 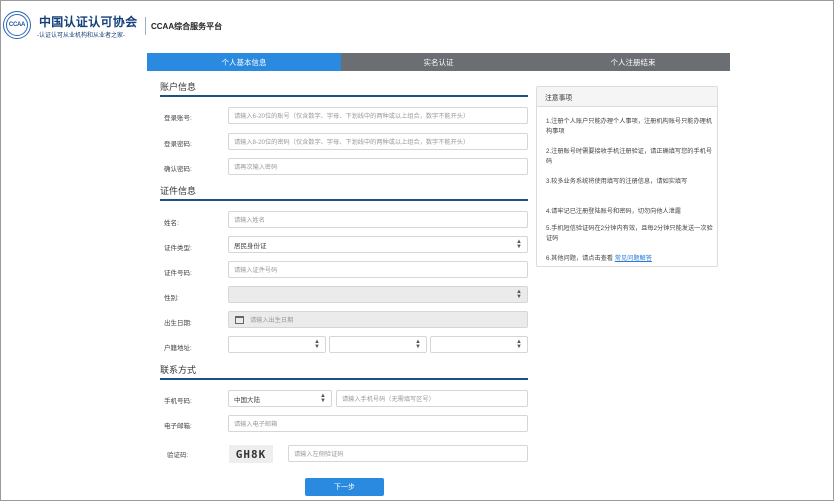 I want to click on step-real-name: 实名认证, so click(x=438, y=62).